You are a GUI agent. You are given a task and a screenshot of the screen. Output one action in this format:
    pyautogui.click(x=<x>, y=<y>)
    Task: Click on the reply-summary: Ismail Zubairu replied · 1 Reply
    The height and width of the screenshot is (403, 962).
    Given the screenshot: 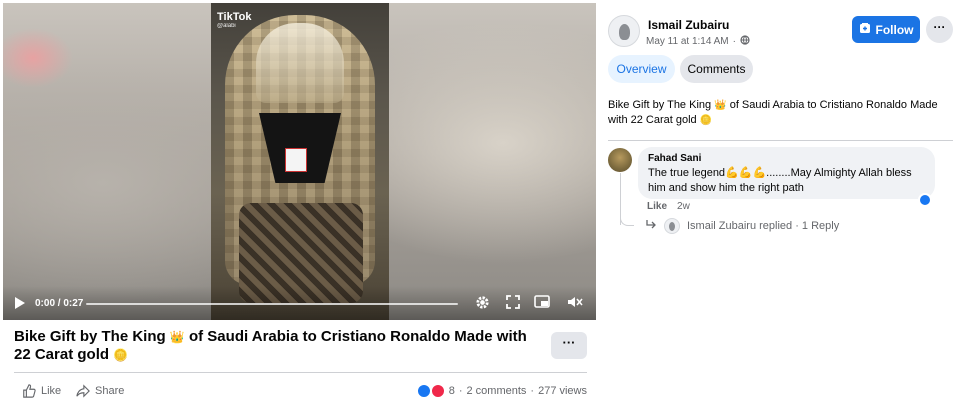 What is the action you would take?
    pyautogui.click(x=763, y=226)
    